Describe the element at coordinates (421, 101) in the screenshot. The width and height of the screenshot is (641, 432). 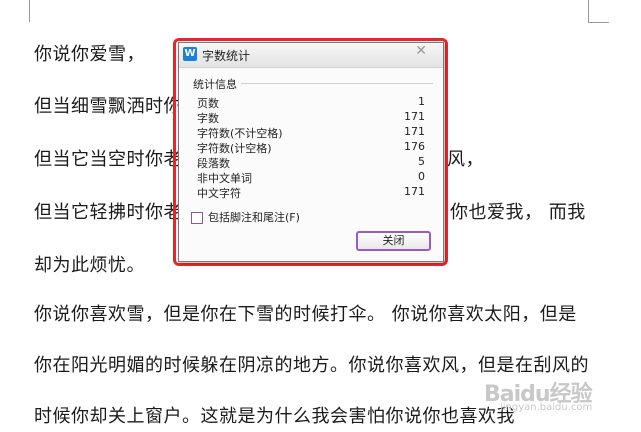
I see `stat-value: 1` at that location.